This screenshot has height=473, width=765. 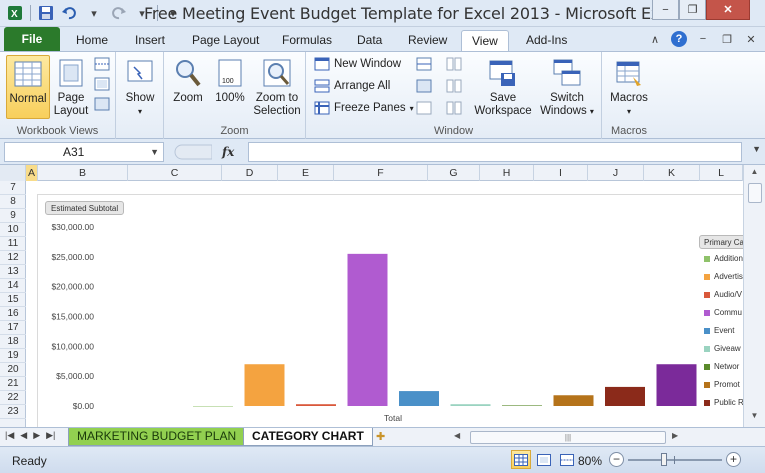 What do you see at coordinates (15, 13) in the screenshot?
I see `excel-logo-icon: X` at bounding box center [15, 13].